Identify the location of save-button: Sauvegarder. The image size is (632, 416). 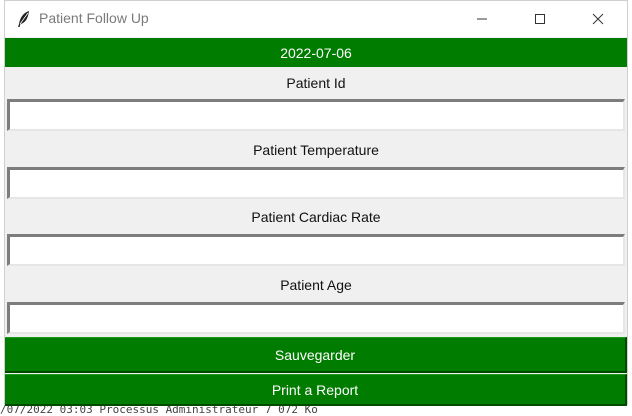
(316, 355).